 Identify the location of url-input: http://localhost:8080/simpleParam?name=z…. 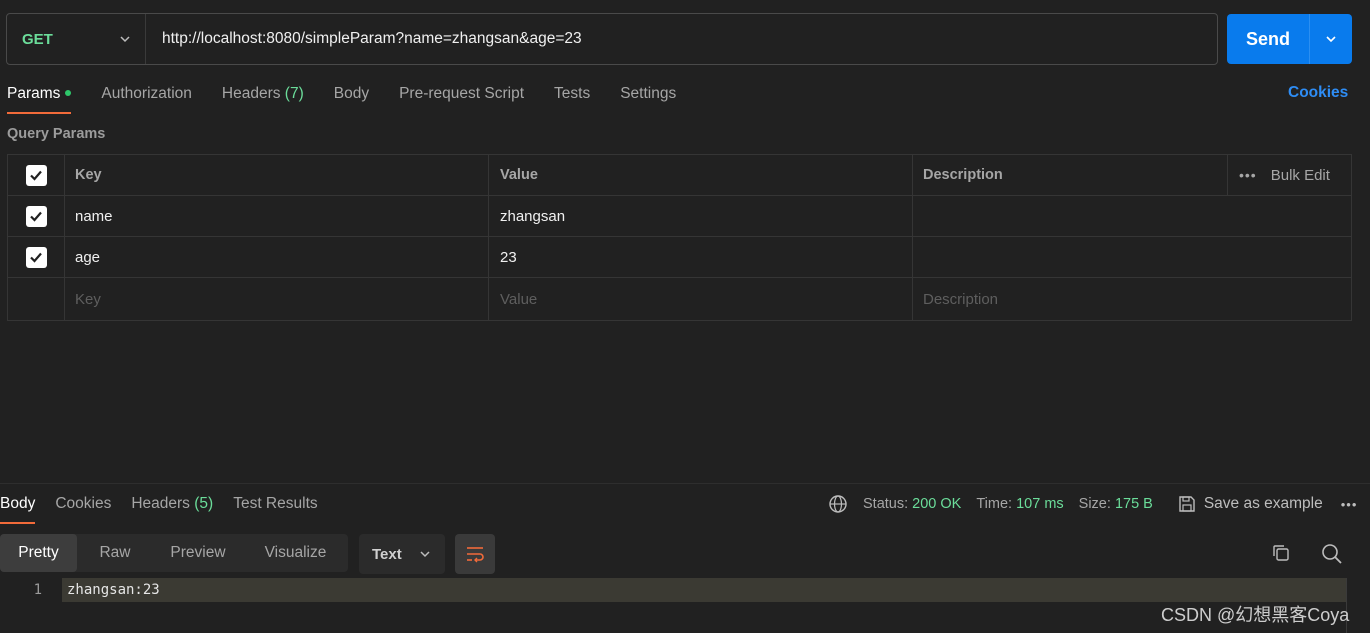
(364, 39).